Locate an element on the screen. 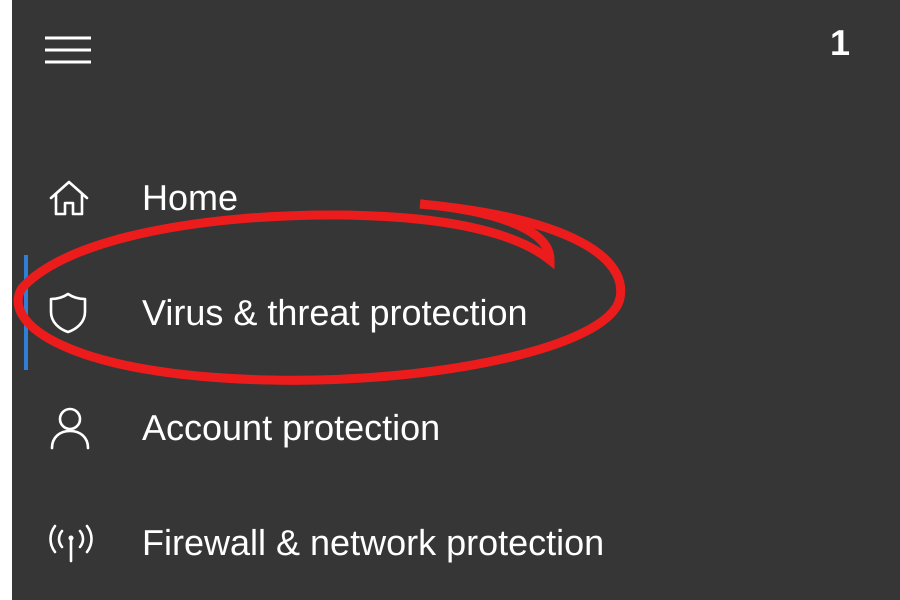 This screenshot has width=900, height=600. home-icon is located at coordinates (69, 197).